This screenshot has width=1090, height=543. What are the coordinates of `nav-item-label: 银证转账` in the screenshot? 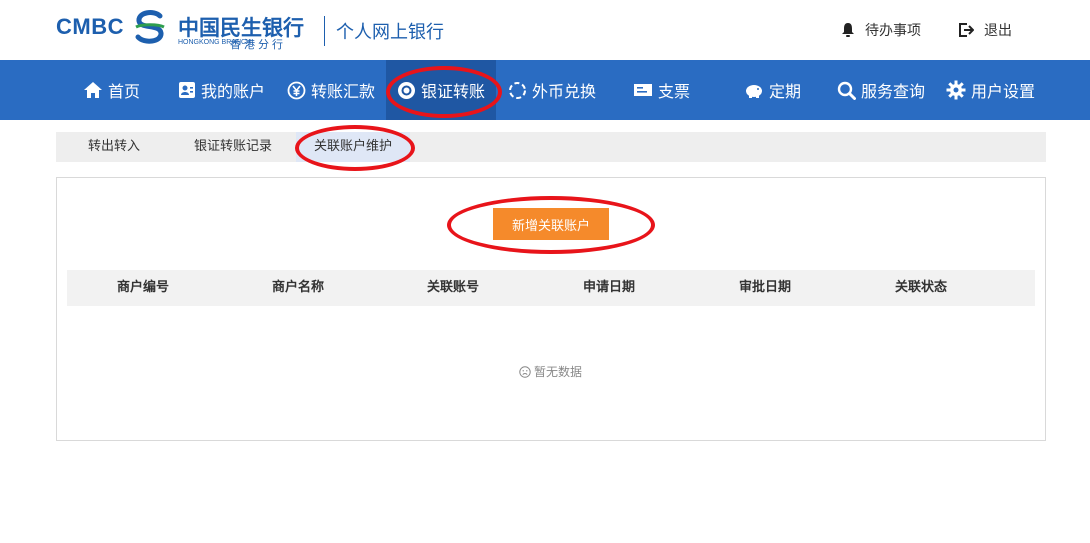 It's located at (452, 91).